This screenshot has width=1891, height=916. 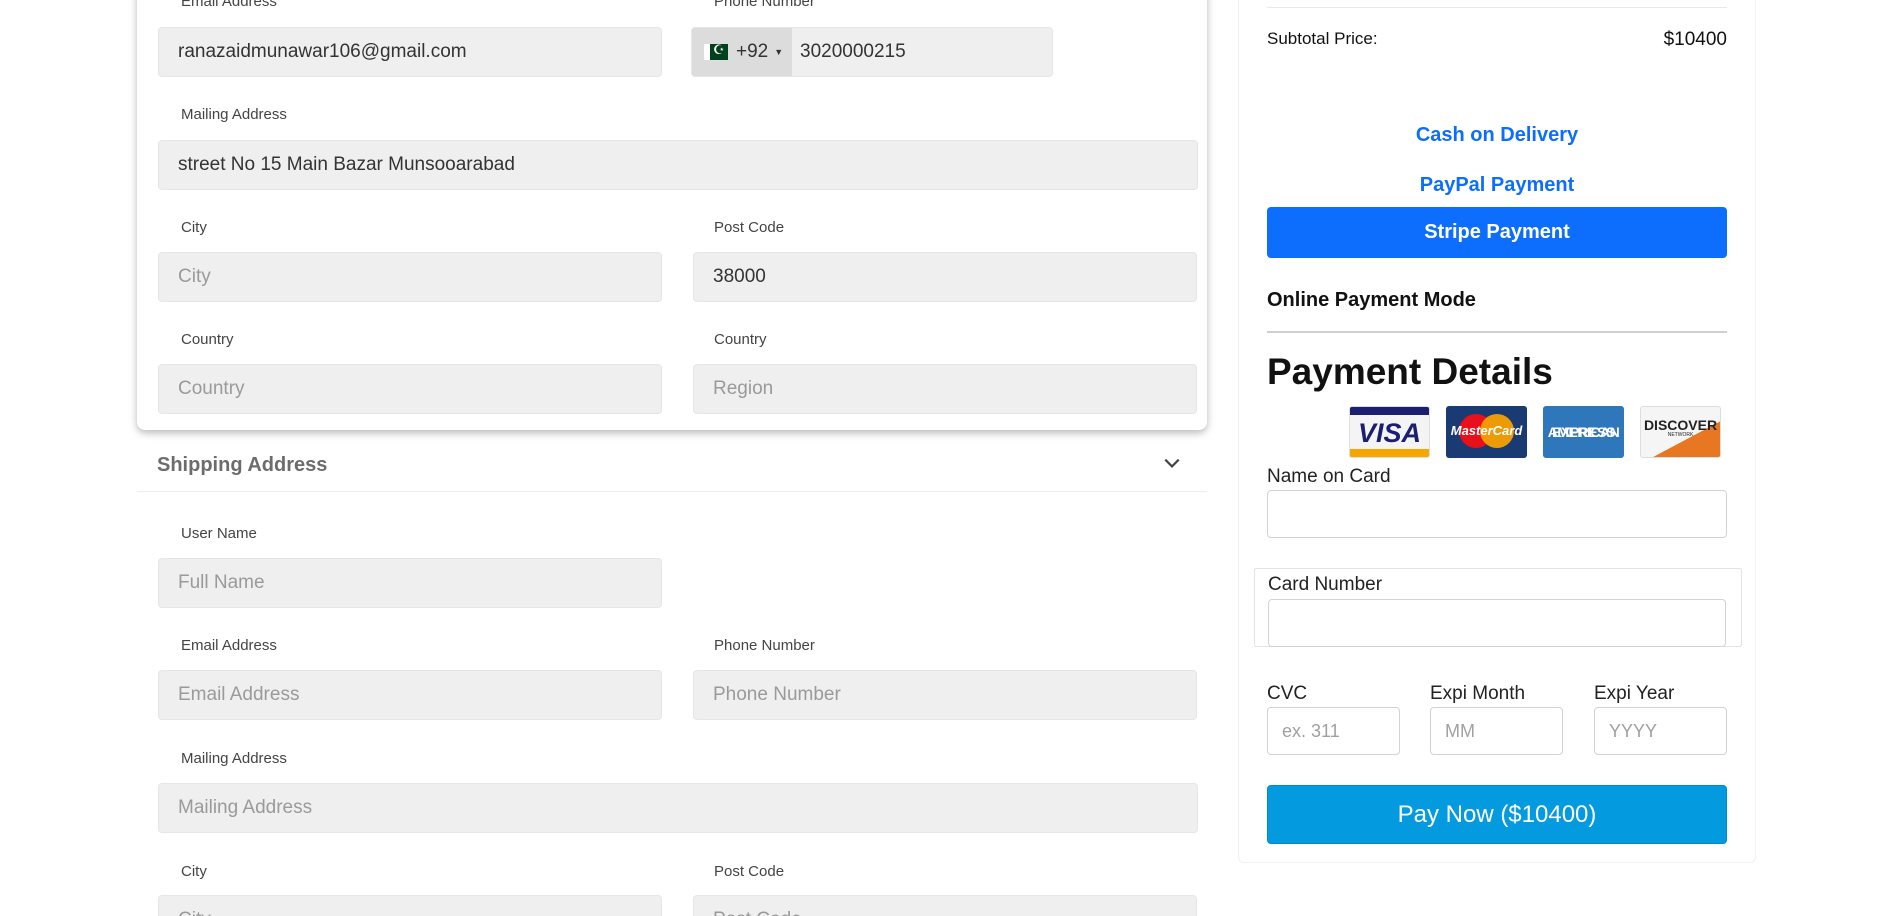 What do you see at coordinates (849, 52) in the screenshot?
I see `phone-number-value: 3020000215` at bounding box center [849, 52].